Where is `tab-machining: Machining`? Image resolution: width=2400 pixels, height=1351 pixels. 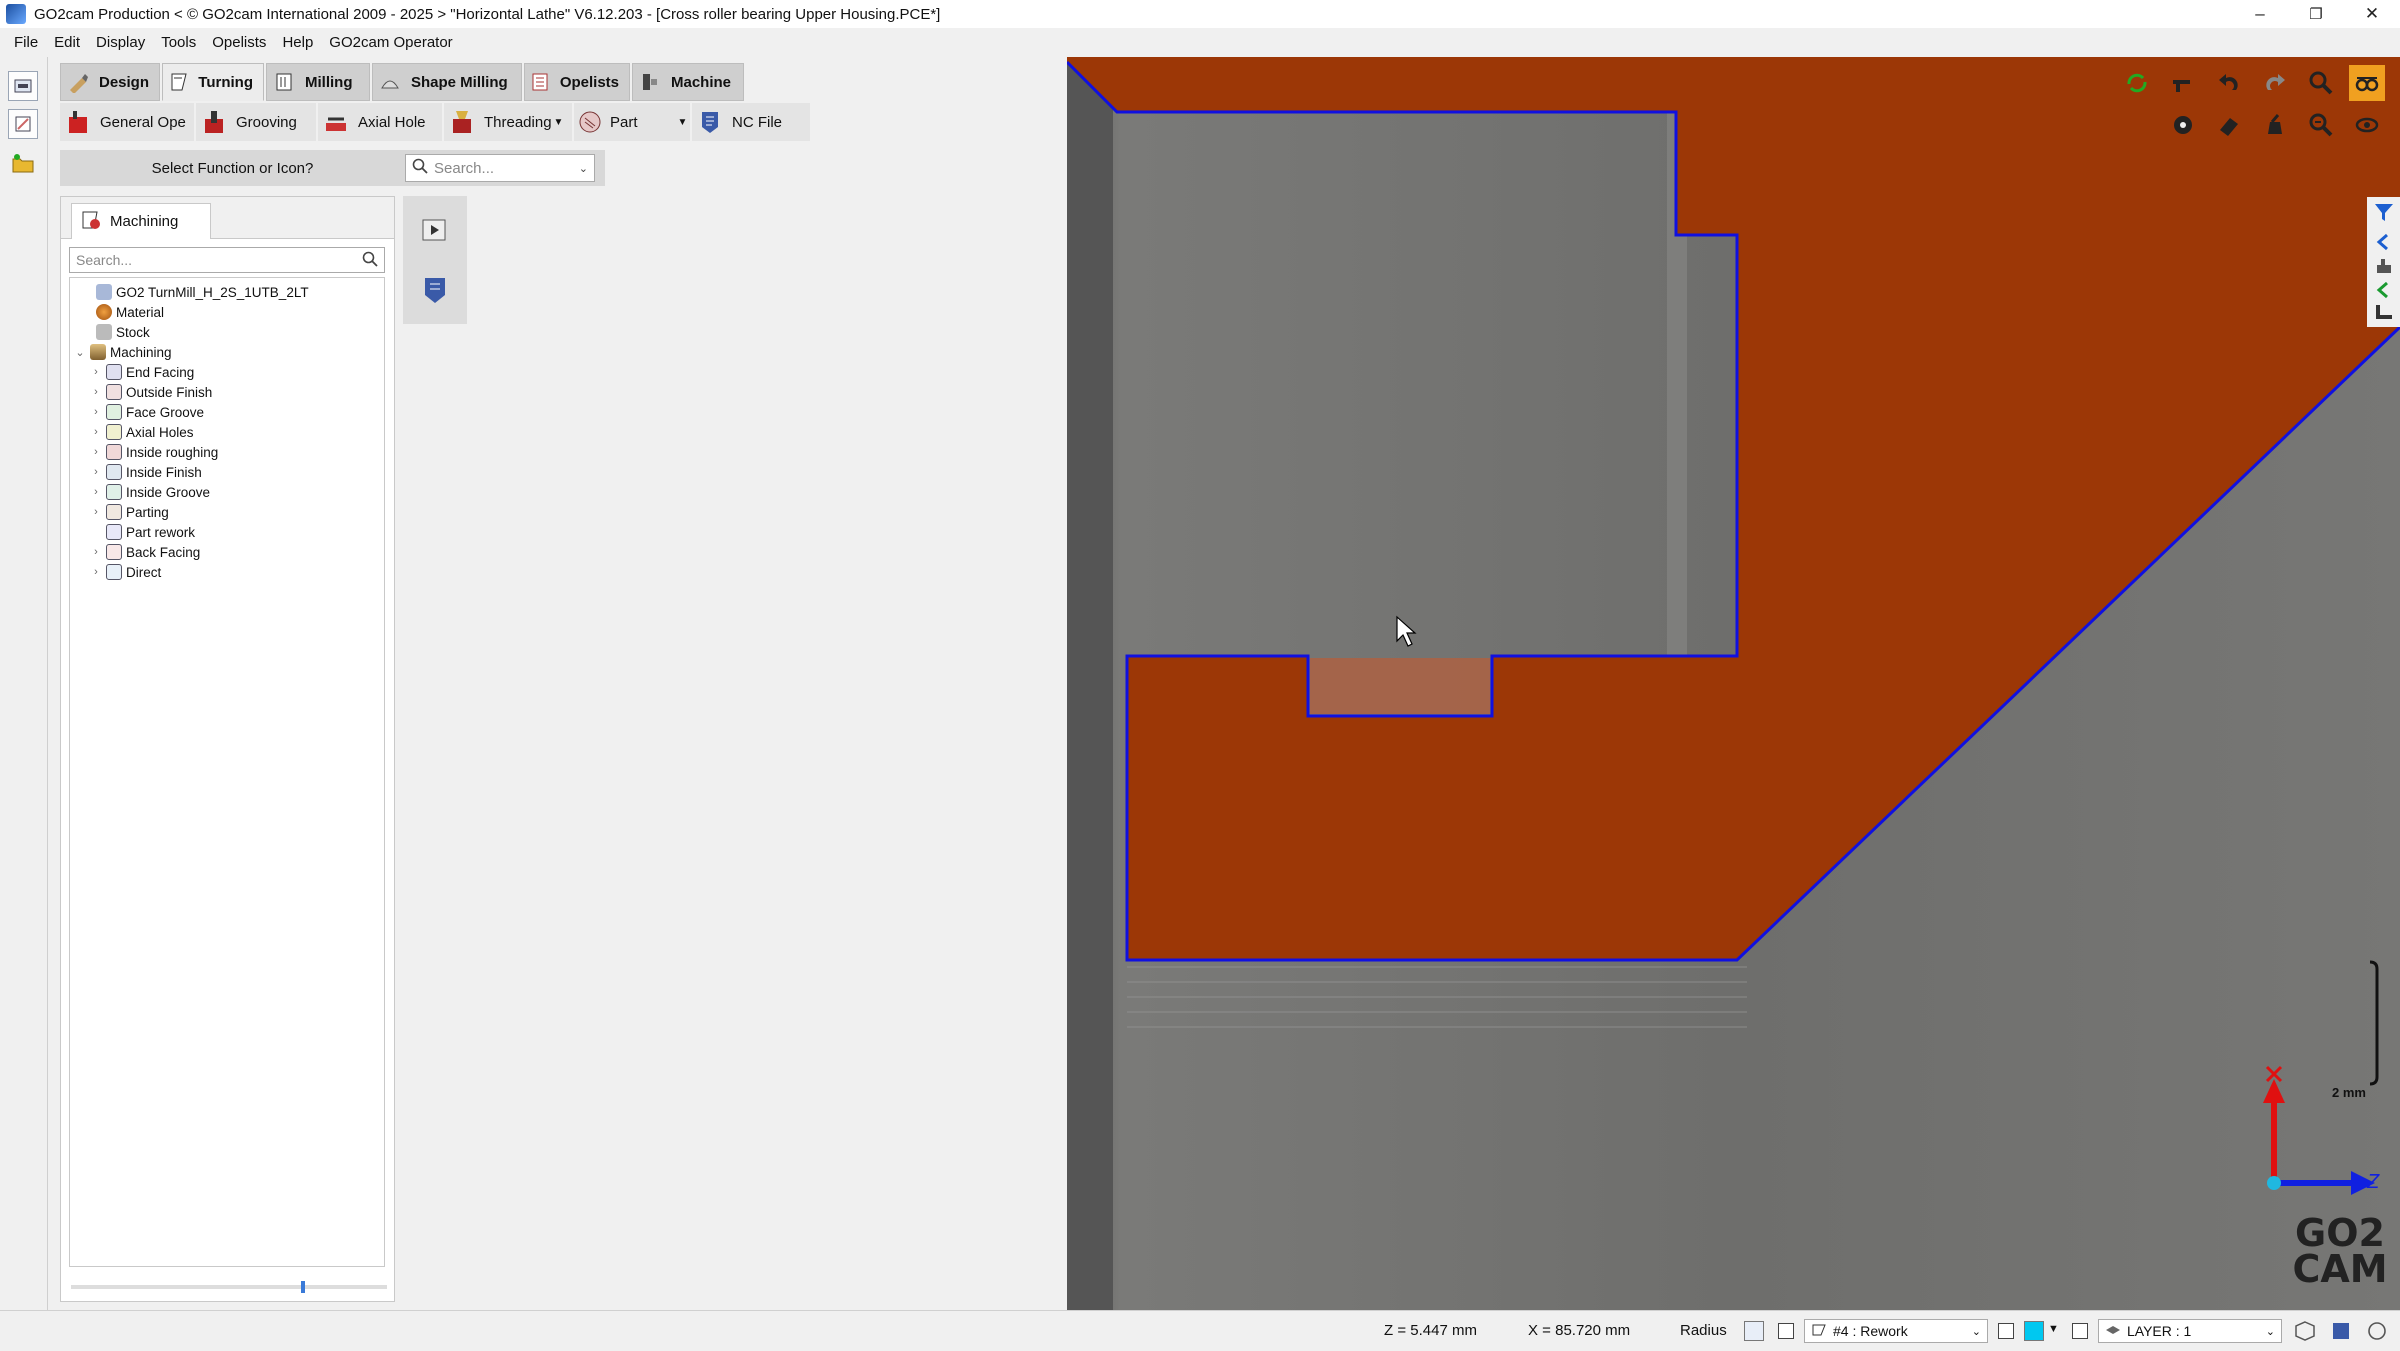 tab-machining: Machining is located at coordinates (141, 221).